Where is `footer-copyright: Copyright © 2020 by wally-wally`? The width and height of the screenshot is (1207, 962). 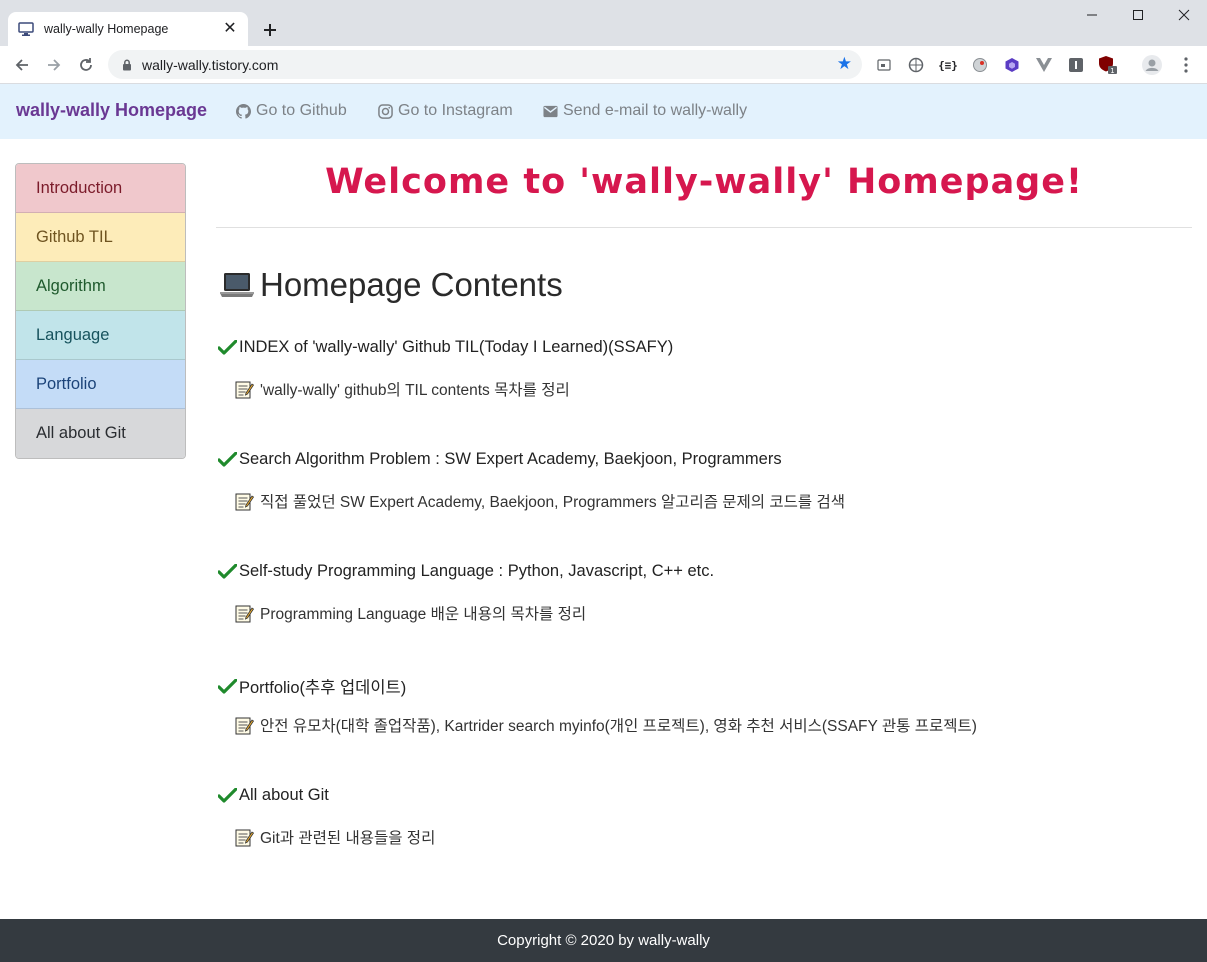
footer-copyright: Copyright © 2020 by wally-wally is located at coordinates (603, 940).